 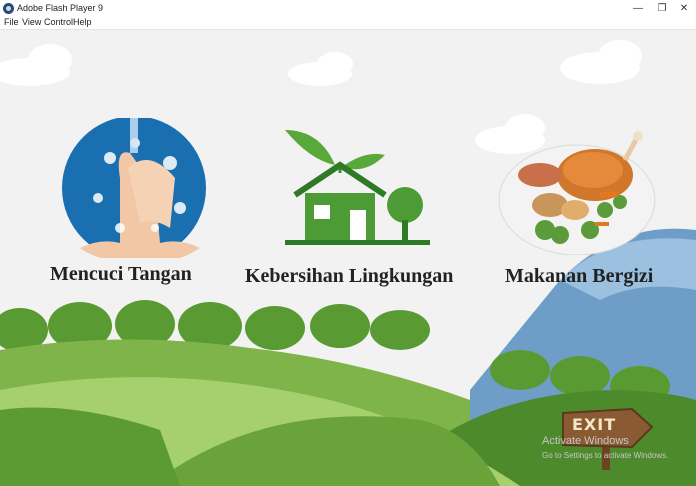 I want to click on window-title: Adobe Flash Player 9, so click(x=60, y=8).